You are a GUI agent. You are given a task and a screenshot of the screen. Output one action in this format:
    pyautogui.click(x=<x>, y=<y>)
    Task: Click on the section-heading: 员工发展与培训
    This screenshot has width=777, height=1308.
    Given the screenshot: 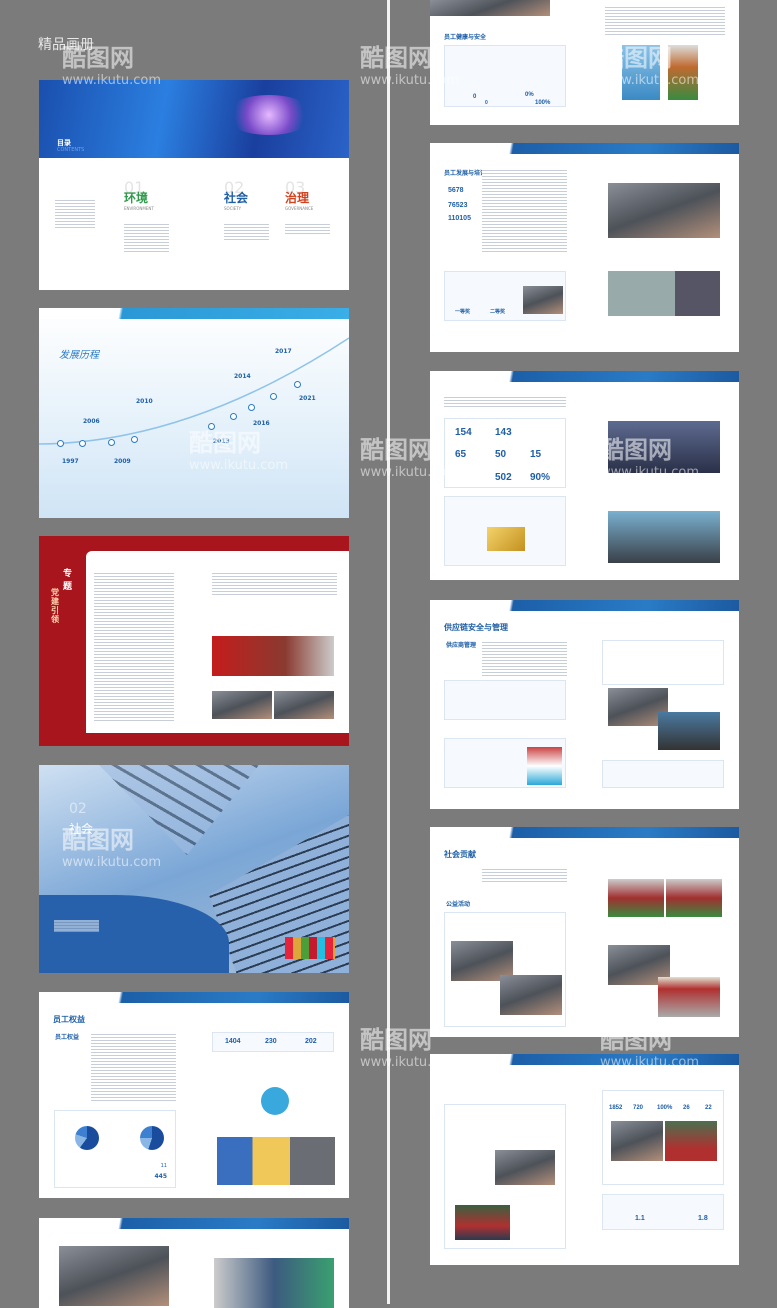 What is the action you would take?
    pyautogui.click(x=465, y=173)
    